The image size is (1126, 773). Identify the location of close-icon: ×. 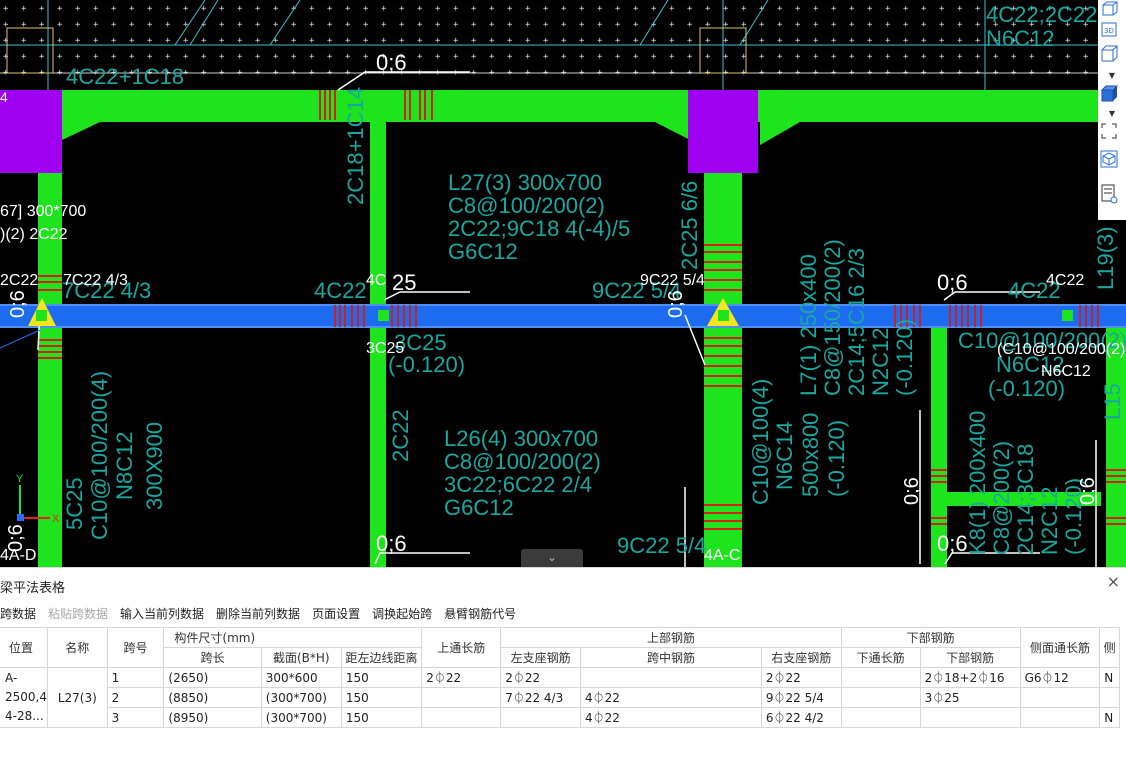
(1113, 582).